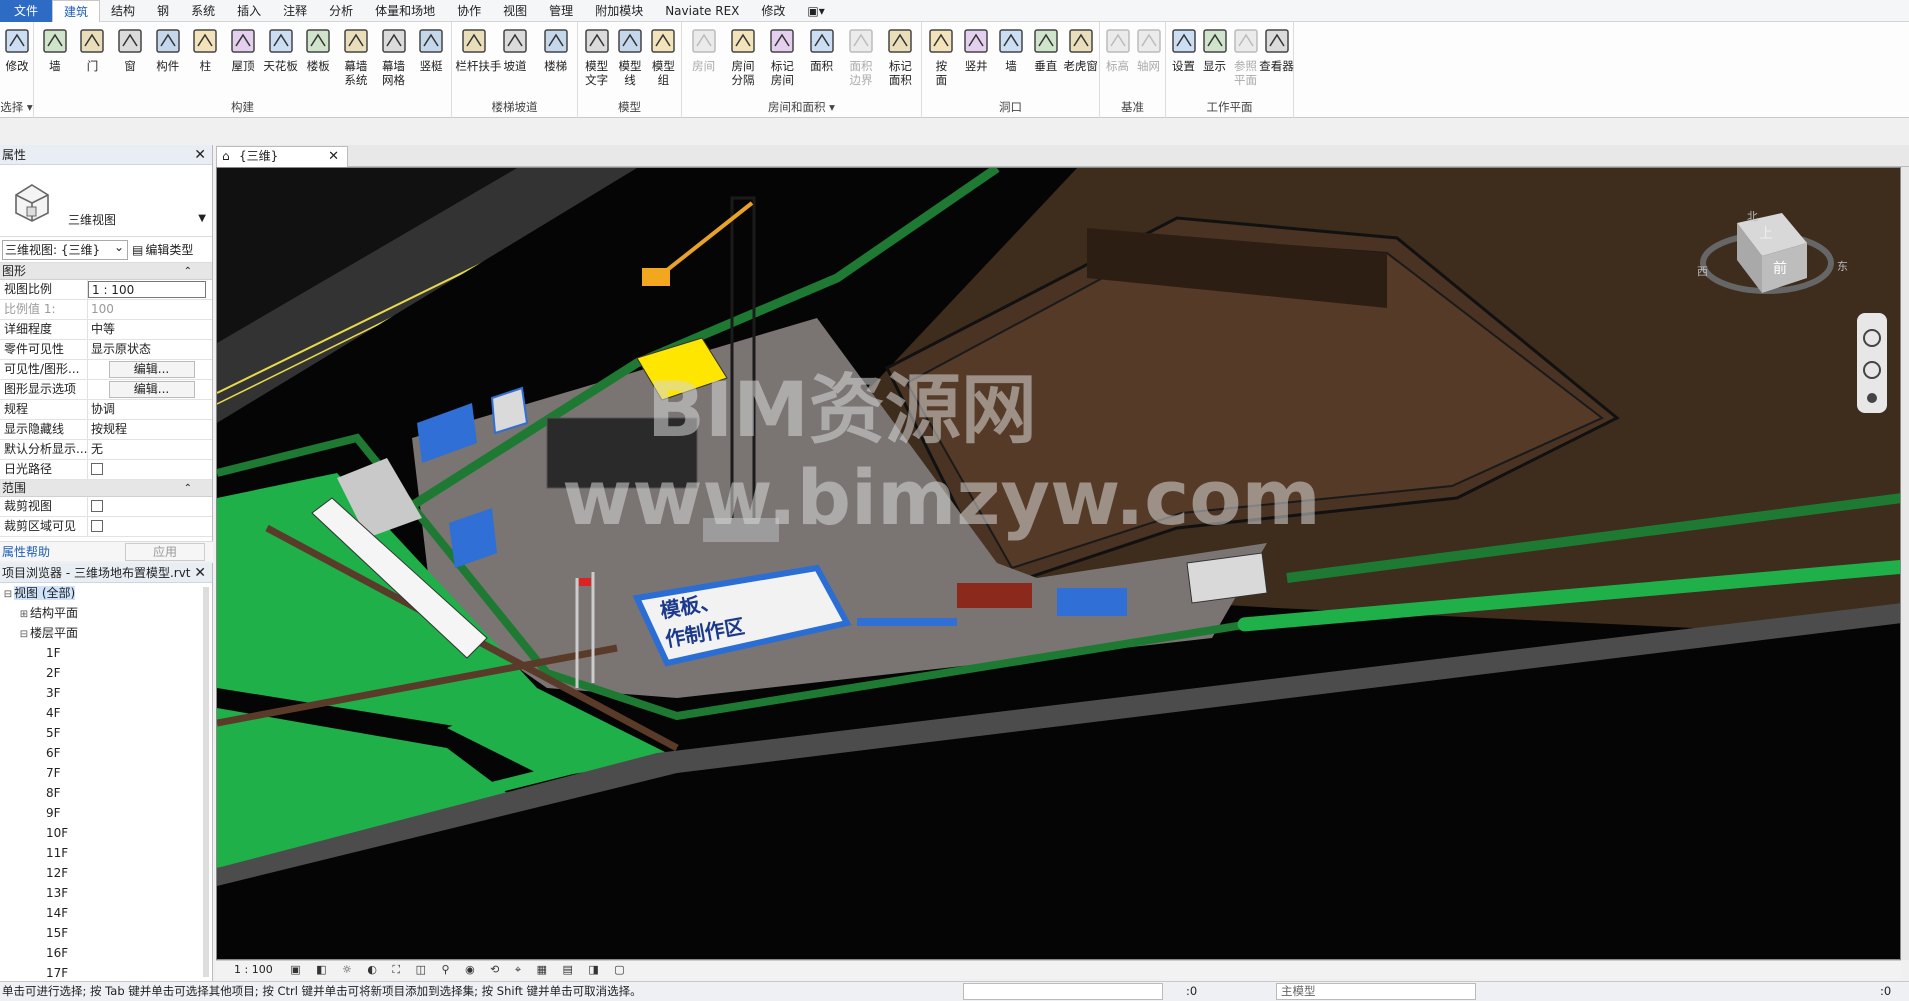 The image size is (1909, 1001). I want to click on compass-north: 北, so click(1752, 216).